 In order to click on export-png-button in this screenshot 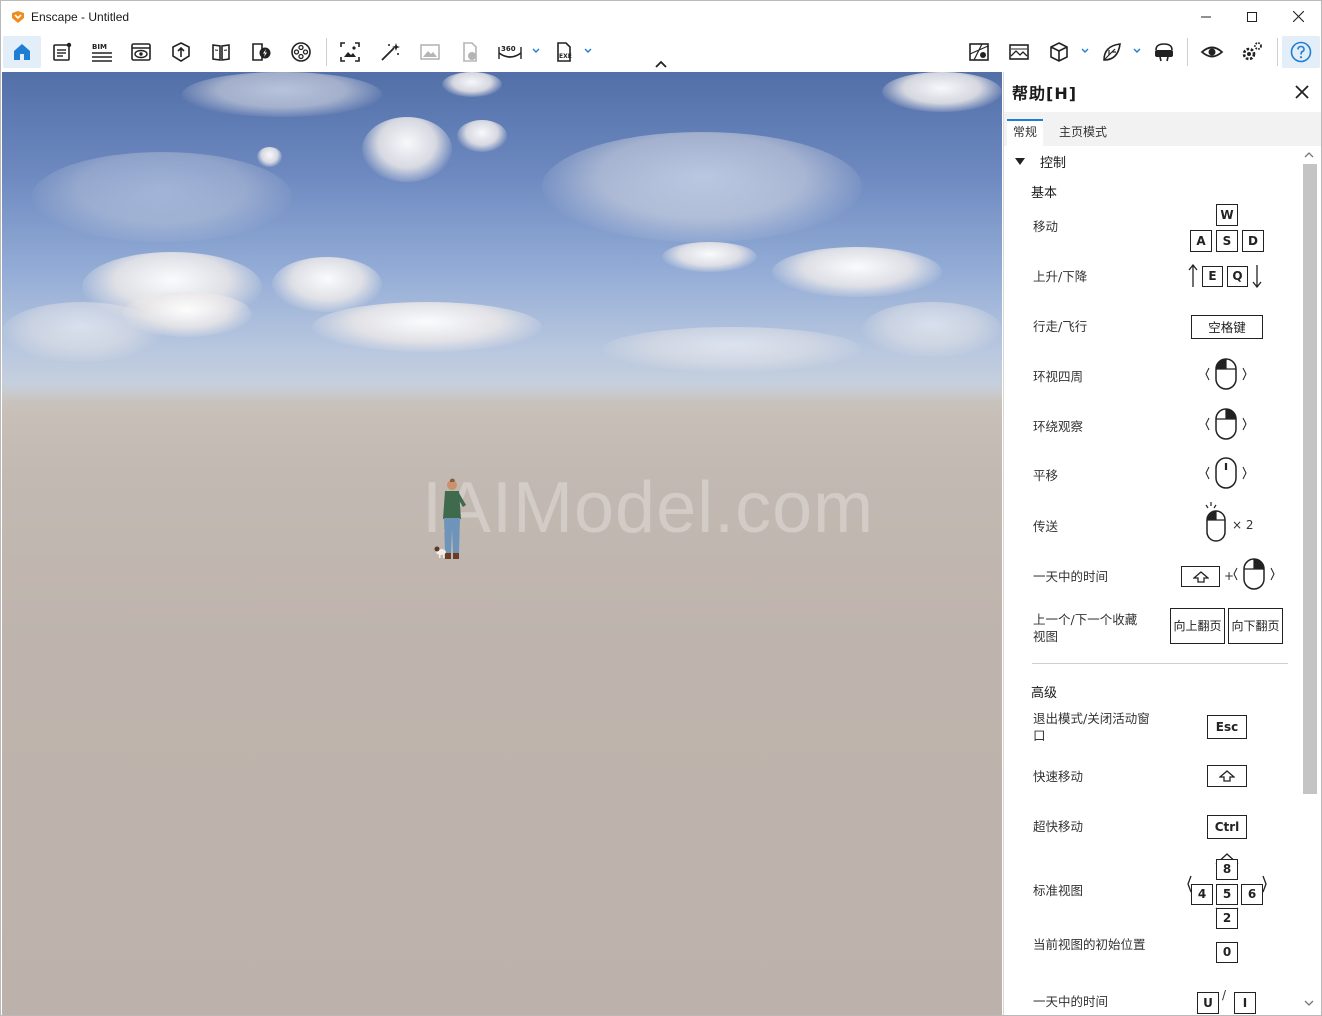, I will do `click(470, 52)`.